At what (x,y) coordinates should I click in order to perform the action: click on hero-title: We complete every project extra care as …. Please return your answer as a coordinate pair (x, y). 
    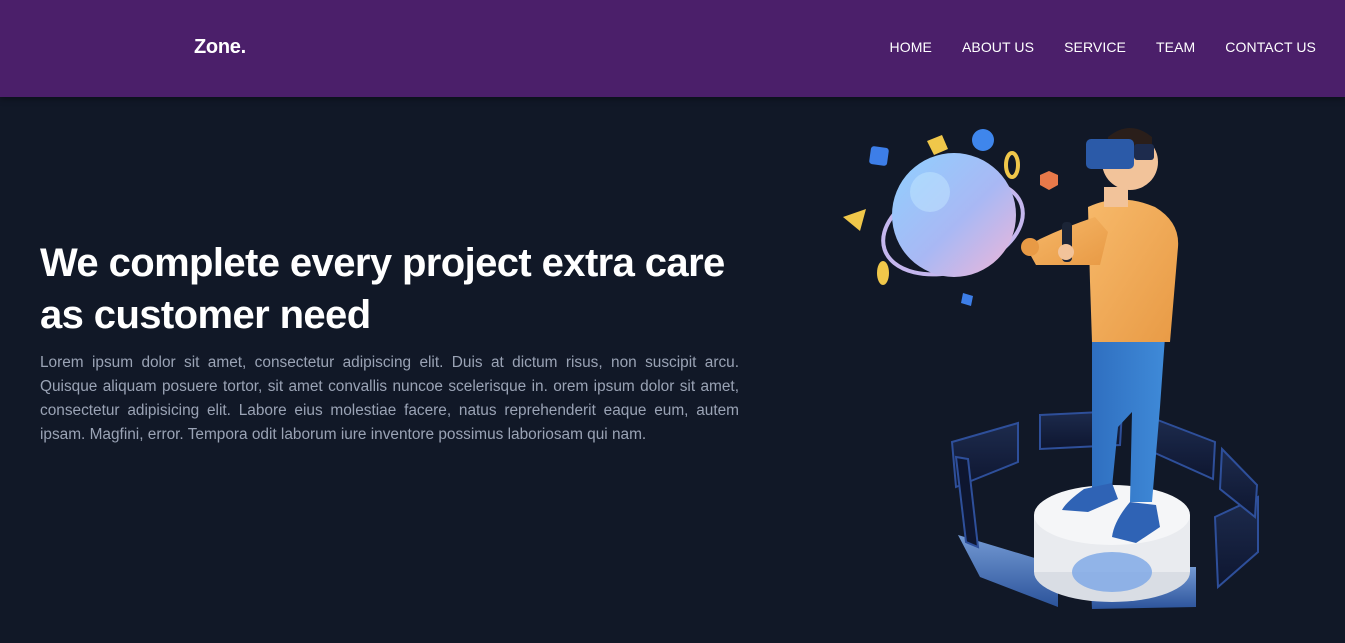
    Looking at the image, I should click on (382, 289).